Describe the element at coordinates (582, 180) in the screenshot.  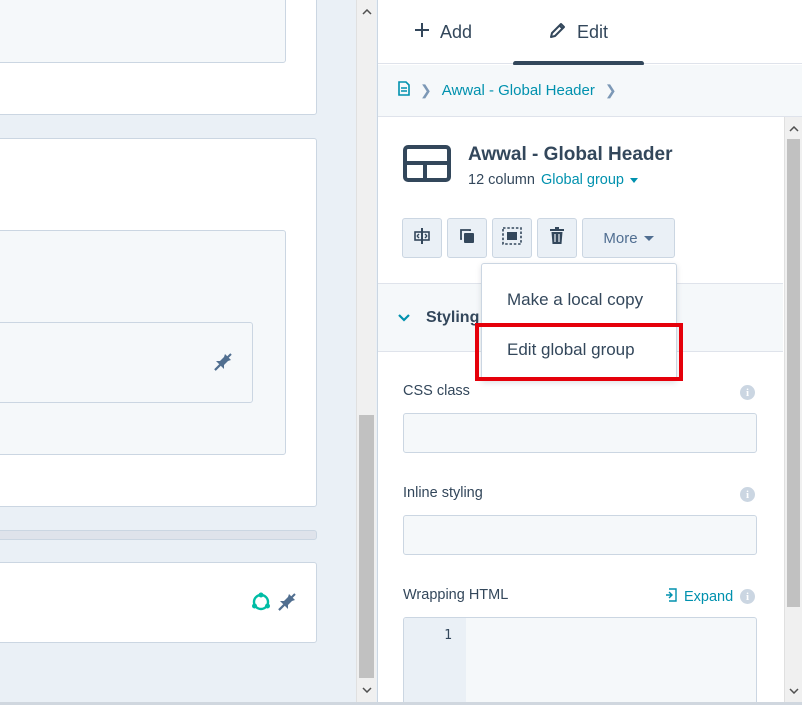
I see `global-group-link: Global group` at that location.